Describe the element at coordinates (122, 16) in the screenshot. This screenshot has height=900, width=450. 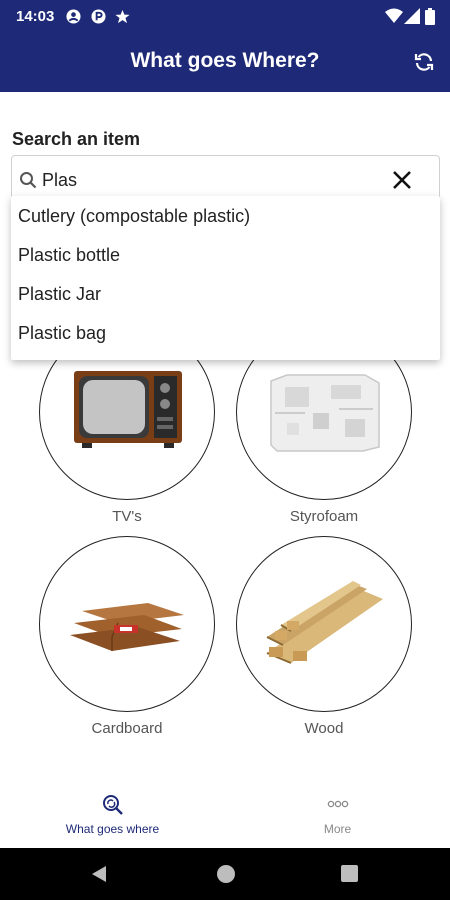
I see `star-icon` at that location.